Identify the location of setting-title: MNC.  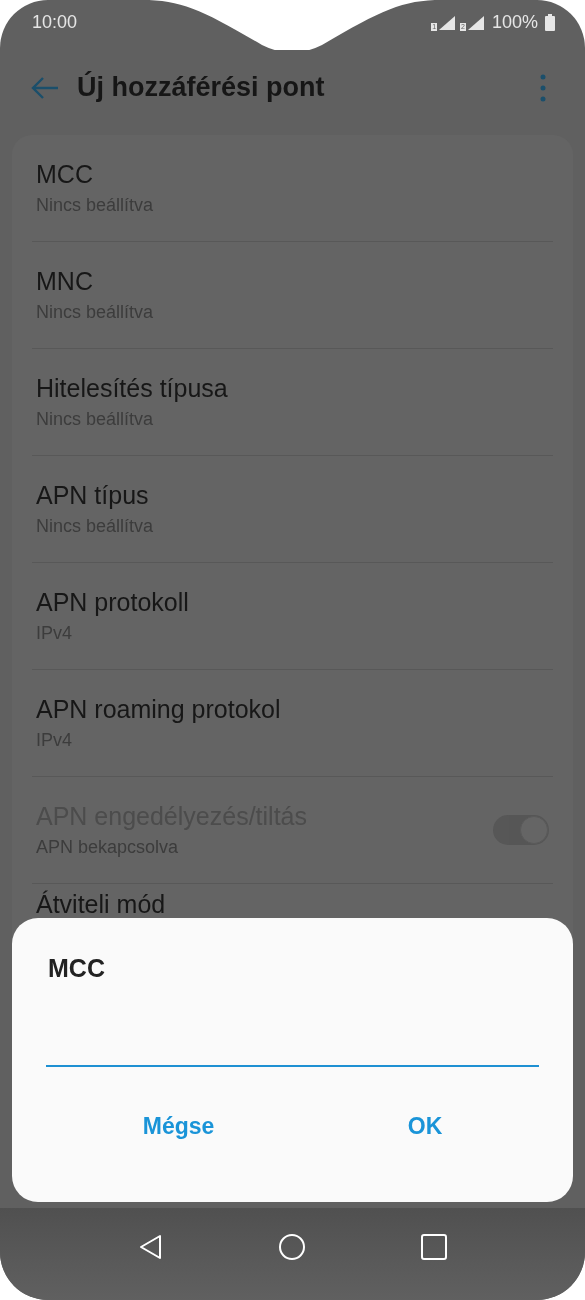
(65, 281).